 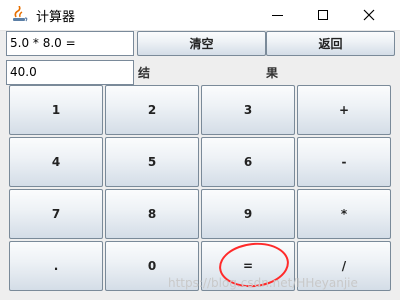 What do you see at coordinates (152, 214) in the screenshot?
I see `key-8: 8` at bounding box center [152, 214].